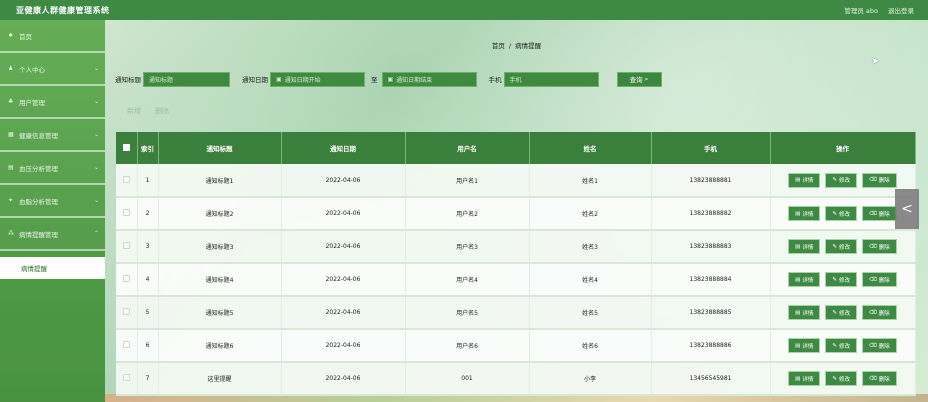  I want to click on user-menu: 管理员 abo, so click(861, 10).